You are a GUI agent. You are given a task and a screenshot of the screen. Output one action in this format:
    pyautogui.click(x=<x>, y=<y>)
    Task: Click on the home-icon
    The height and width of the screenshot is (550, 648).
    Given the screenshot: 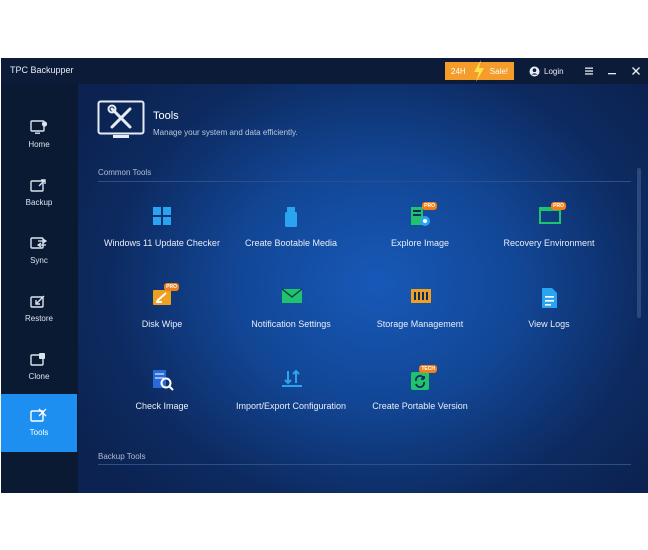 What is the action you would take?
    pyautogui.click(x=39, y=127)
    